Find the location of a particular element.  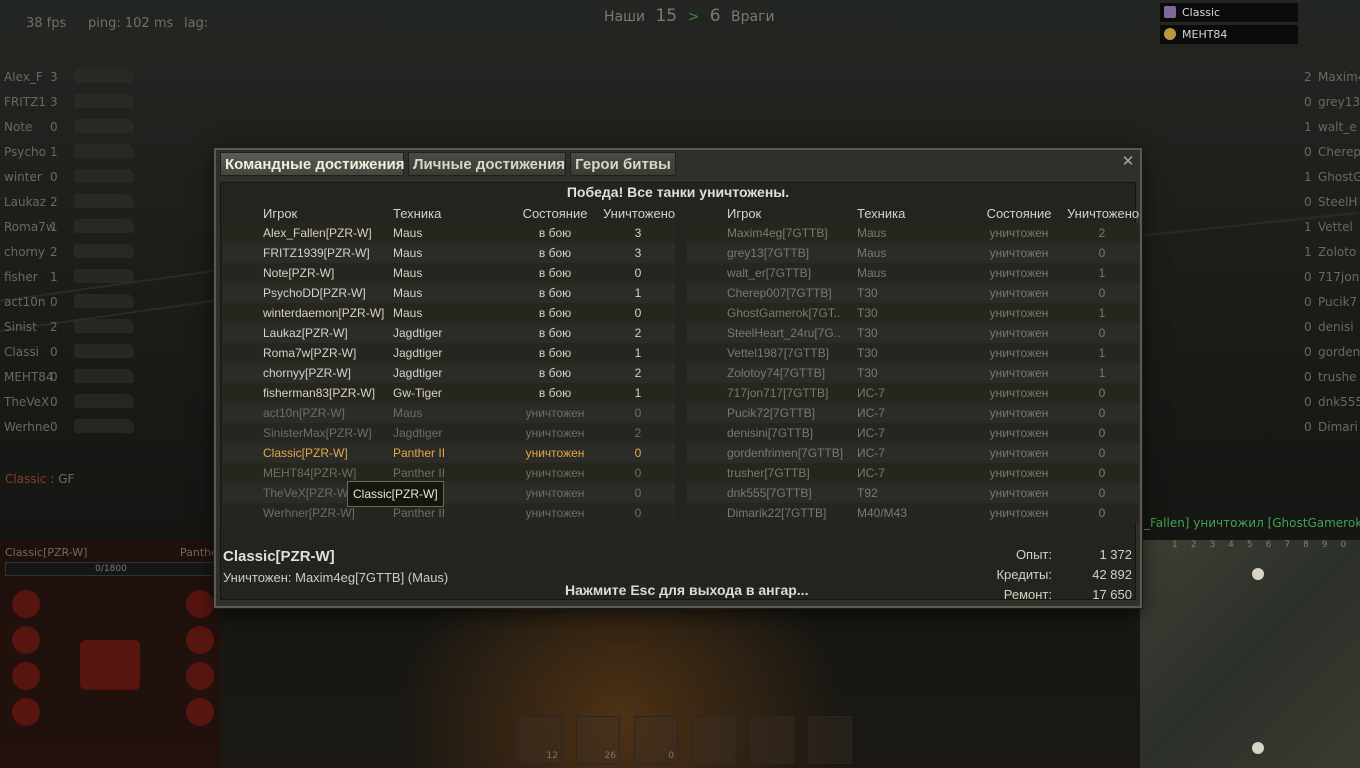

close-button: ✕ is located at coordinates (1128, 162).